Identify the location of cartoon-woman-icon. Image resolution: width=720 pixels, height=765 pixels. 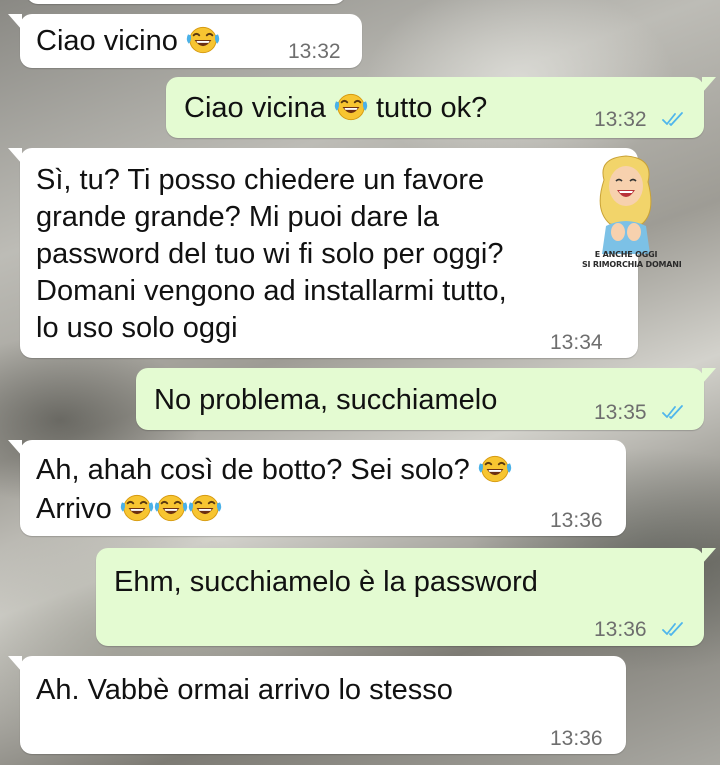
(625, 204).